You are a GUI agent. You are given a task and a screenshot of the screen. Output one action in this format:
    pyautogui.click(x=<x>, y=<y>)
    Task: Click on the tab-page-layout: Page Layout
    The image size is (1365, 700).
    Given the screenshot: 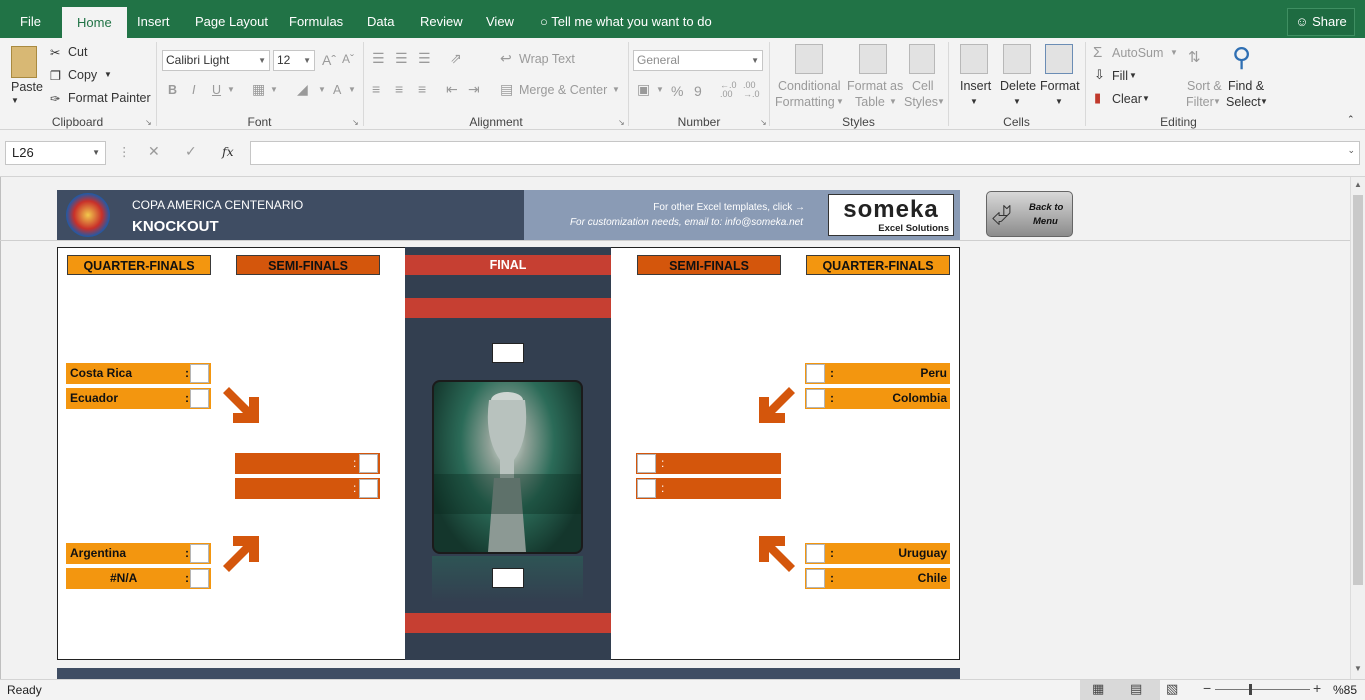 What is the action you would take?
    pyautogui.click(x=231, y=19)
    